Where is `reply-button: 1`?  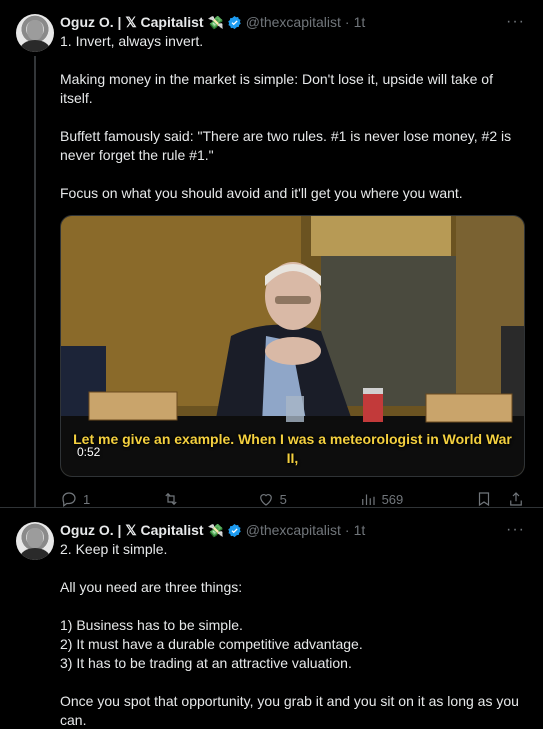 reply-button: 1 is located at coordinates (75, 499).